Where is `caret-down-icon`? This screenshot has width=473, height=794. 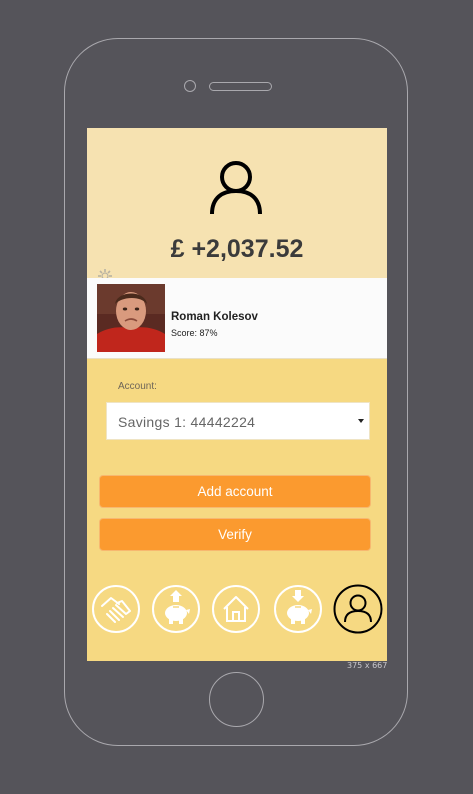
caret-down-icon is located at coordinates (361, 421).